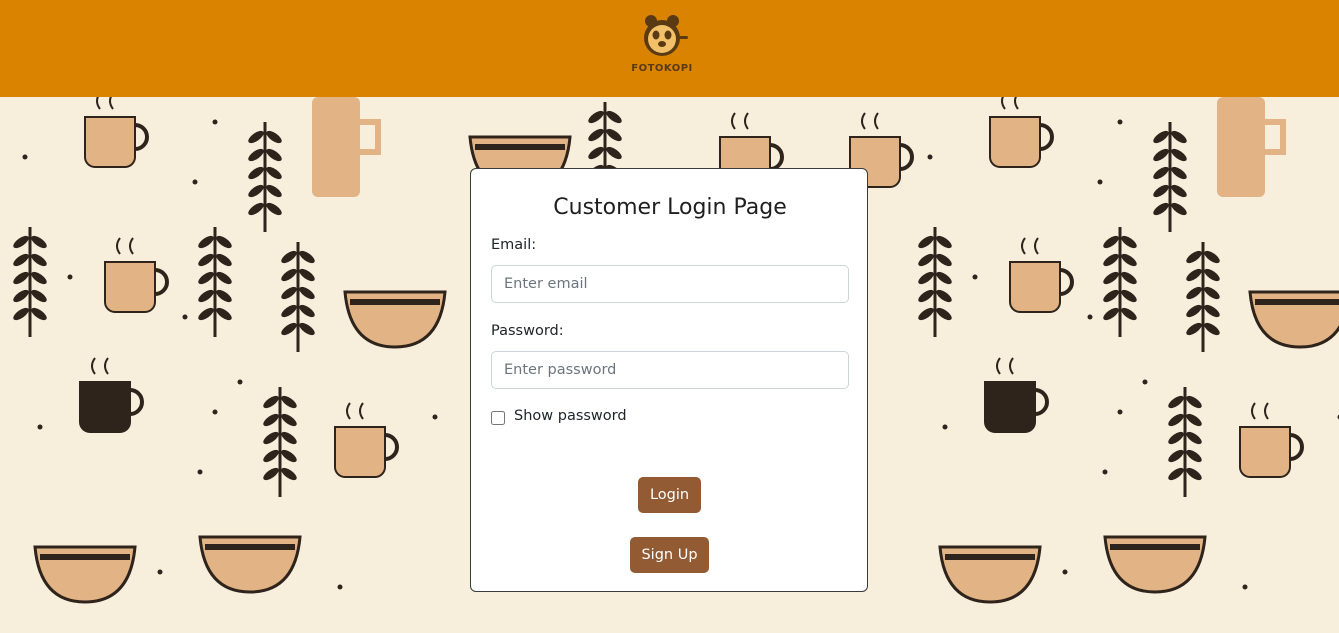 Image resolution: width=1339 pixels, height=633 pixels. Describe the element at coordinates (514, 245) in the screenshot. I see `email-label: Email:` at that location.